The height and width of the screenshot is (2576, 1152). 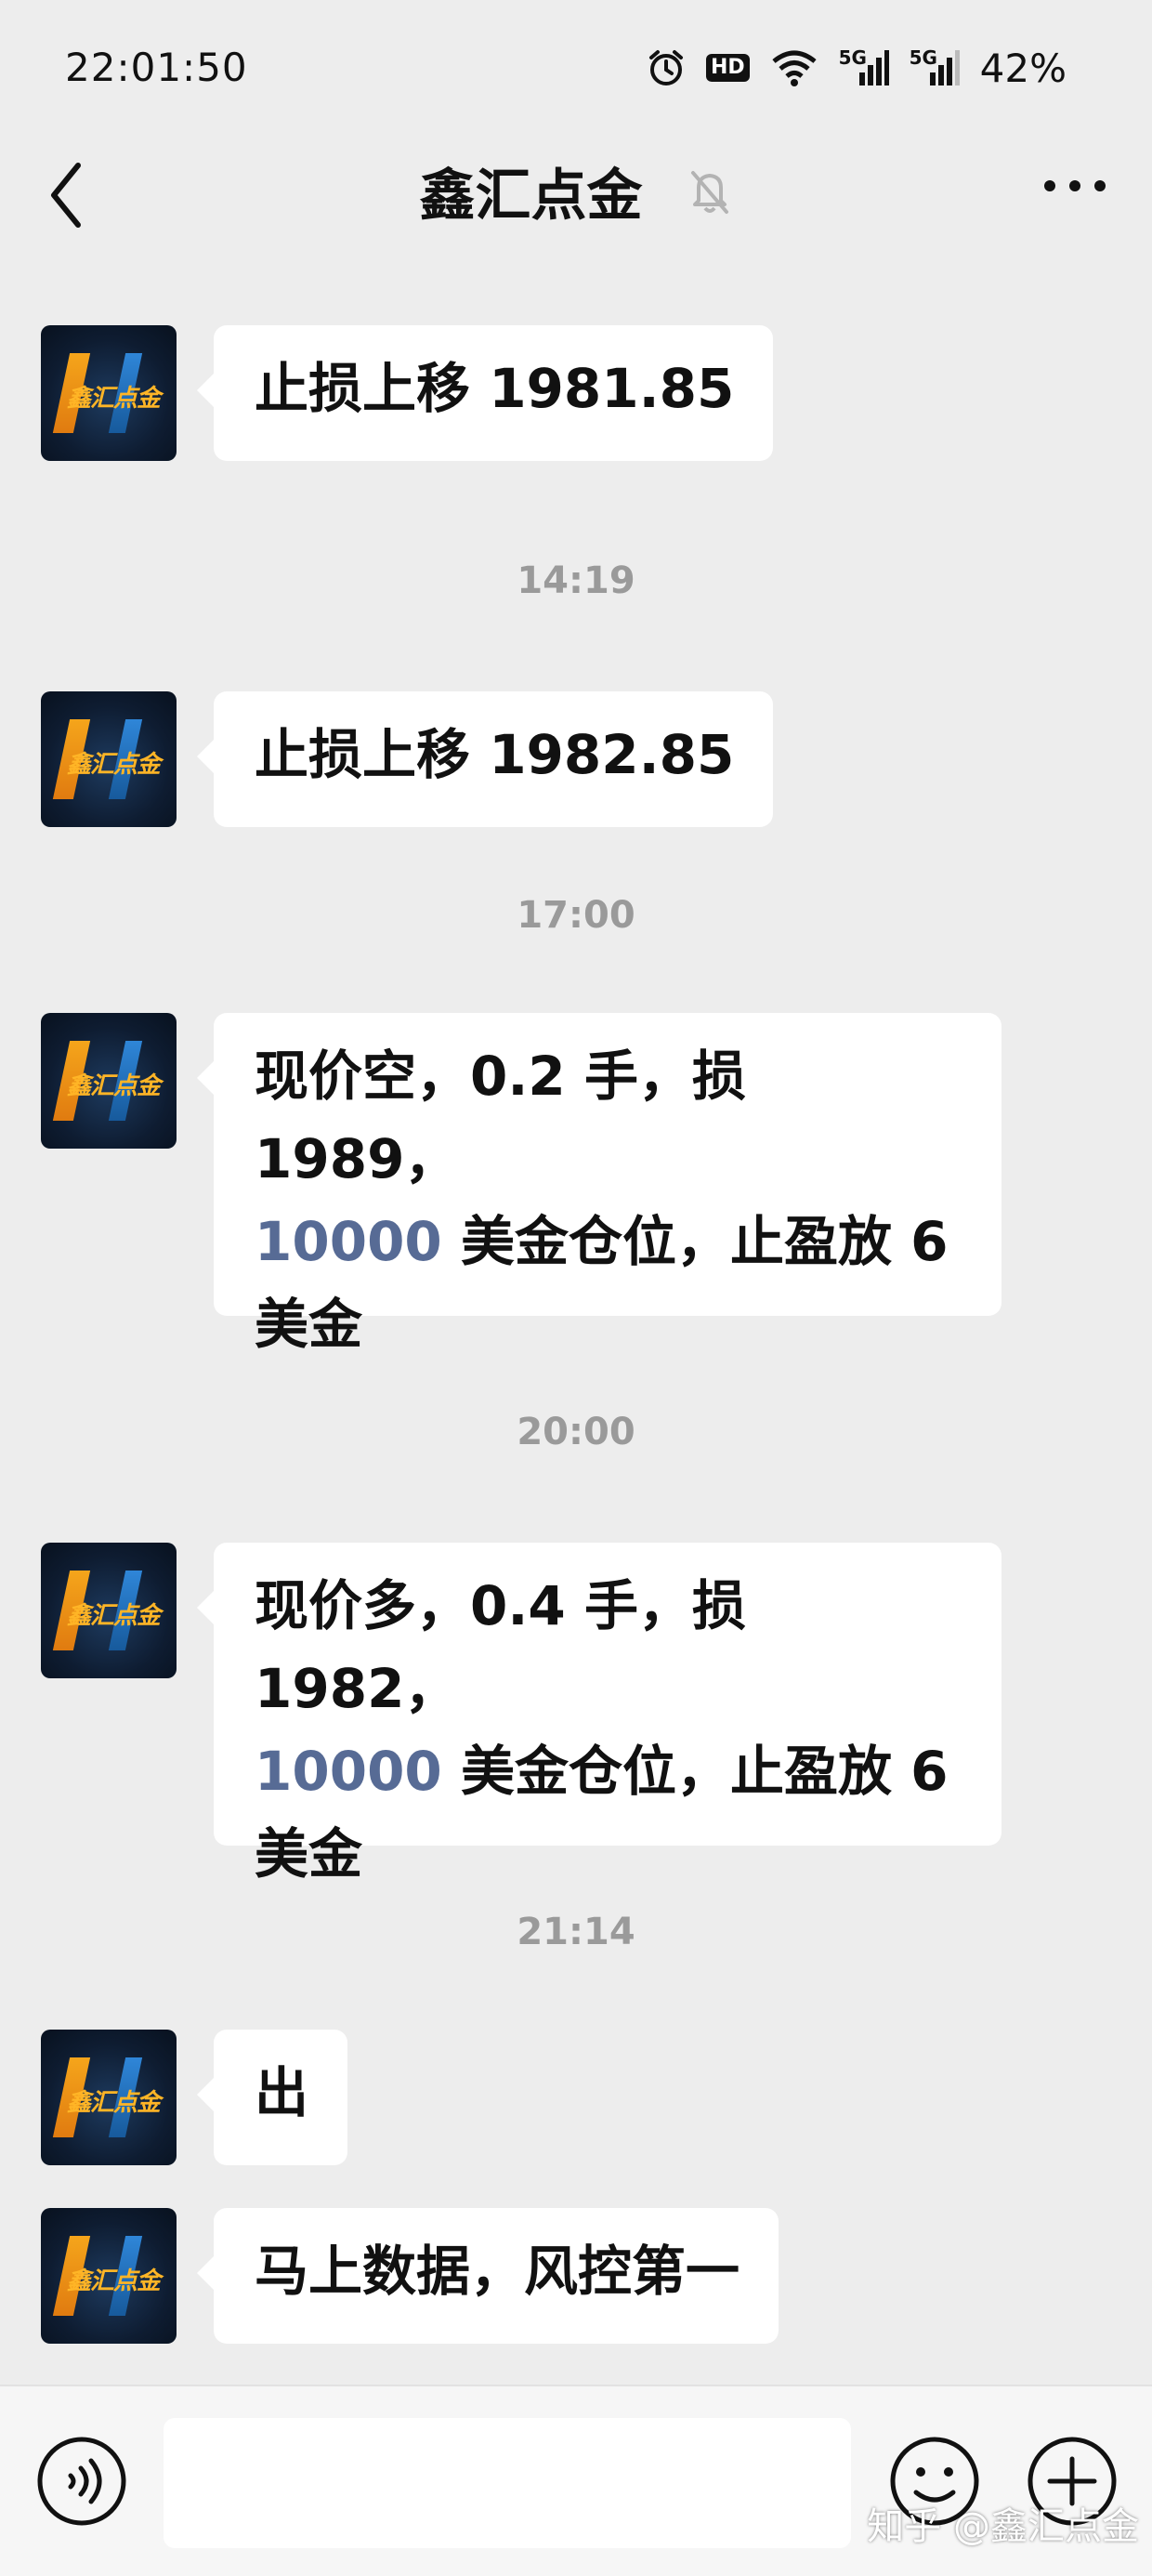 I want to click on message-text: 现价多，0.4 手，损 1982，, so click(x=501, y=1647).